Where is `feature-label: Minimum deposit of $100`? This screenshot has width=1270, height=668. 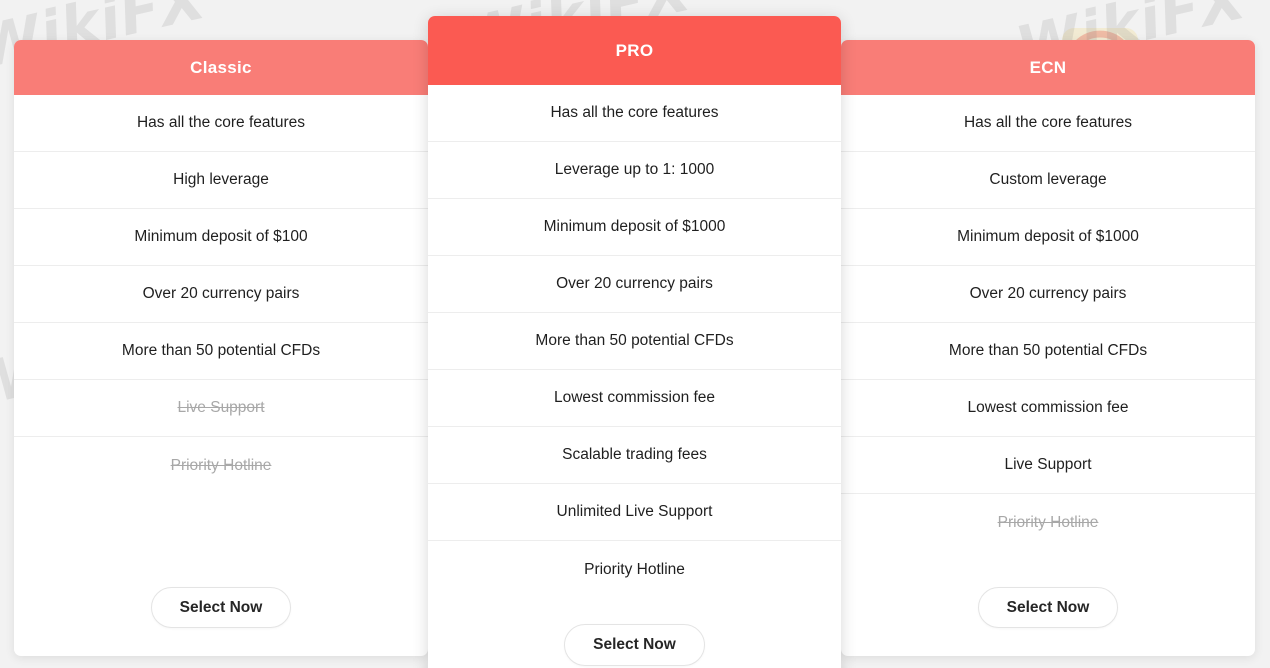
feature-label: Minimum deposit of $100 is located at coordinates (221, 236).